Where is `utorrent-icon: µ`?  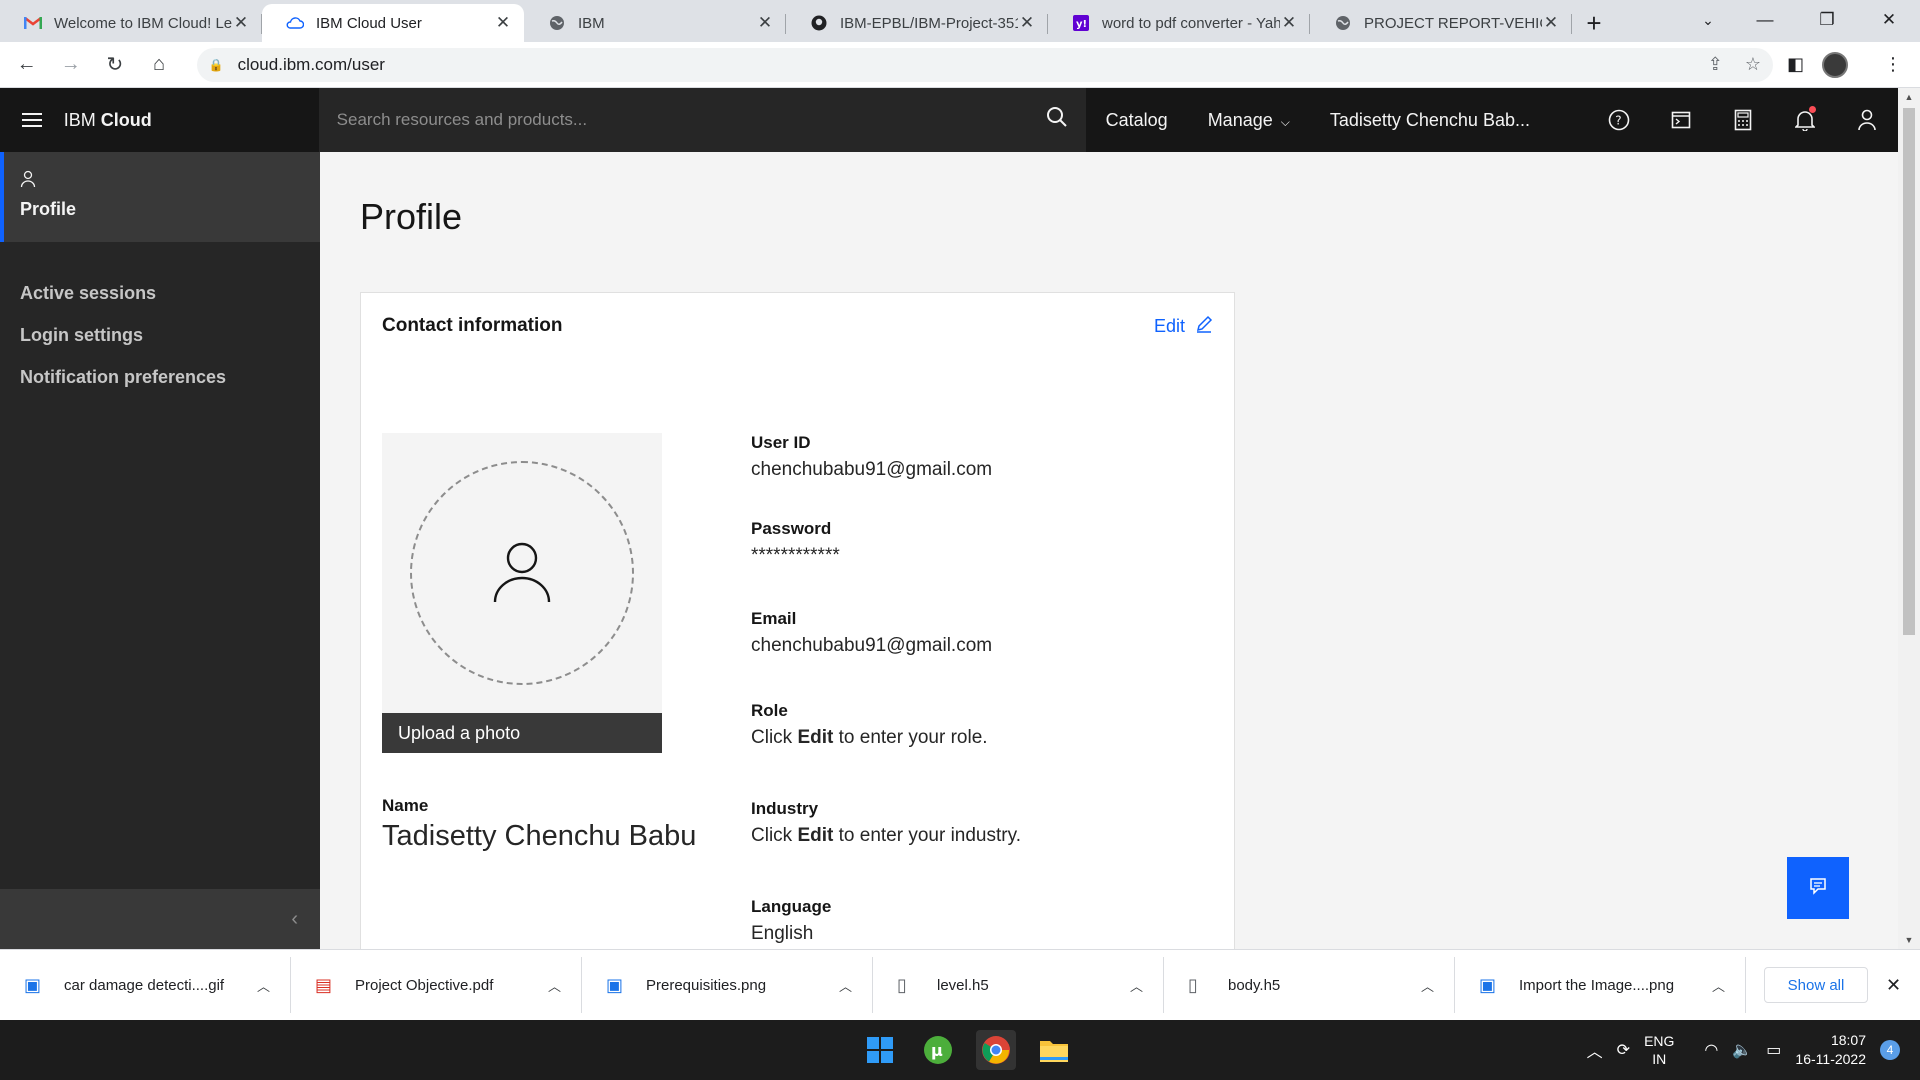
utorrent-icon: µ is located at coordinates (938, 1050).